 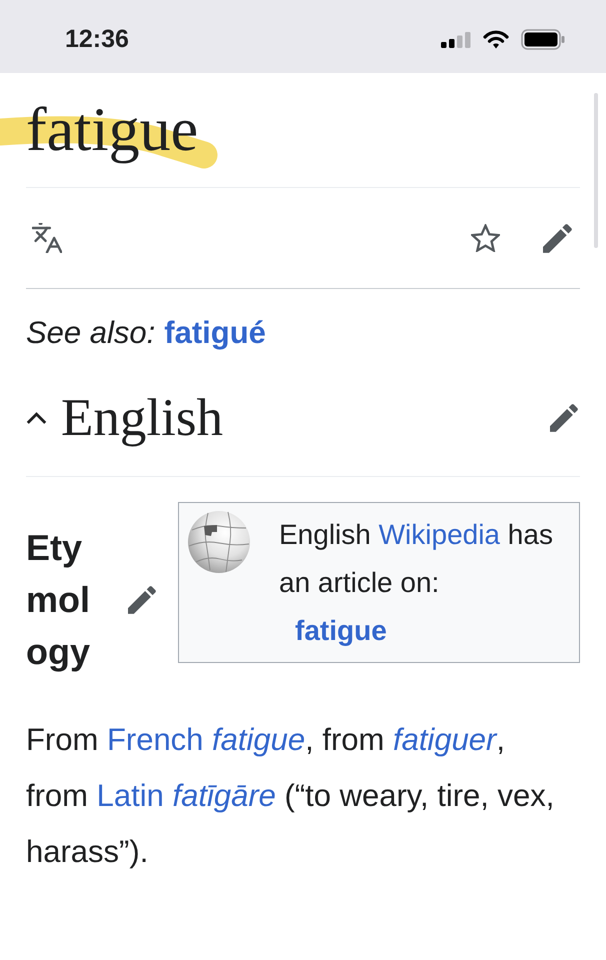 I want to click on status-time: 12:36, so click(x=97, y=39).